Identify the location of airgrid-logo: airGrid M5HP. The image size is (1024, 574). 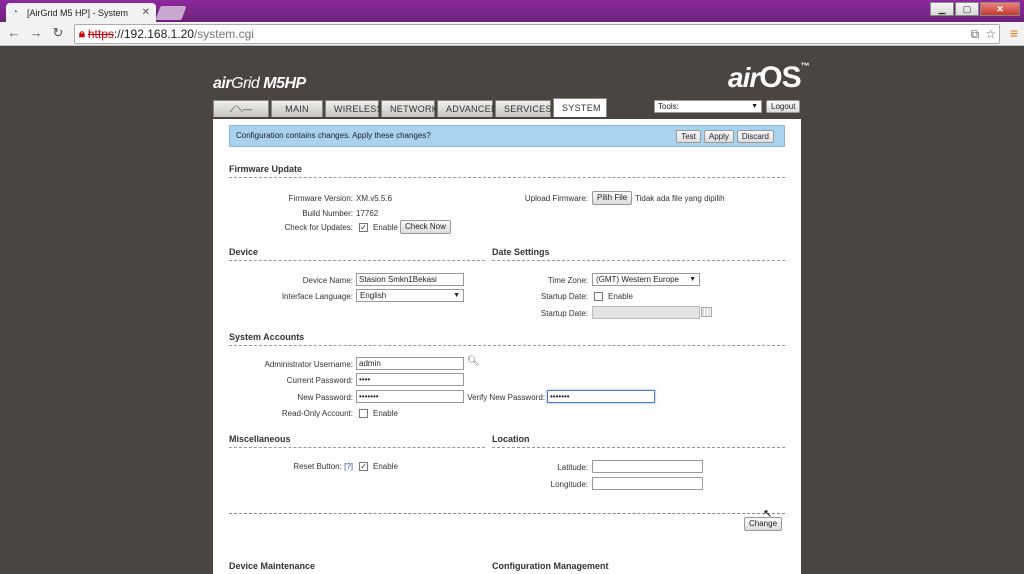
(259, 84).